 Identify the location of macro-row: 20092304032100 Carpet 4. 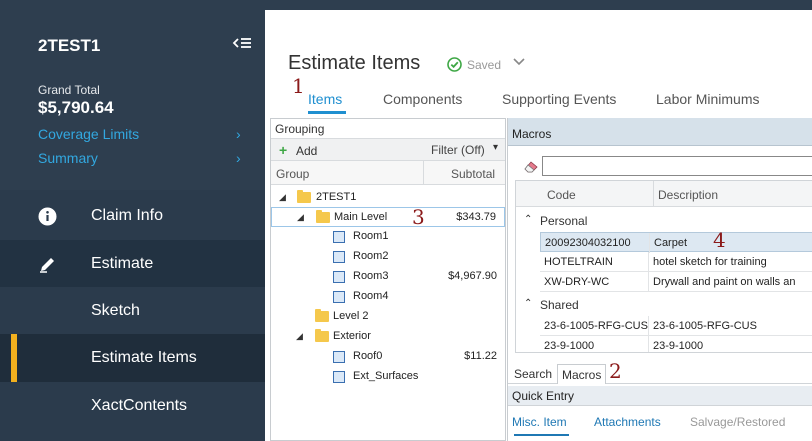
(676, 240).